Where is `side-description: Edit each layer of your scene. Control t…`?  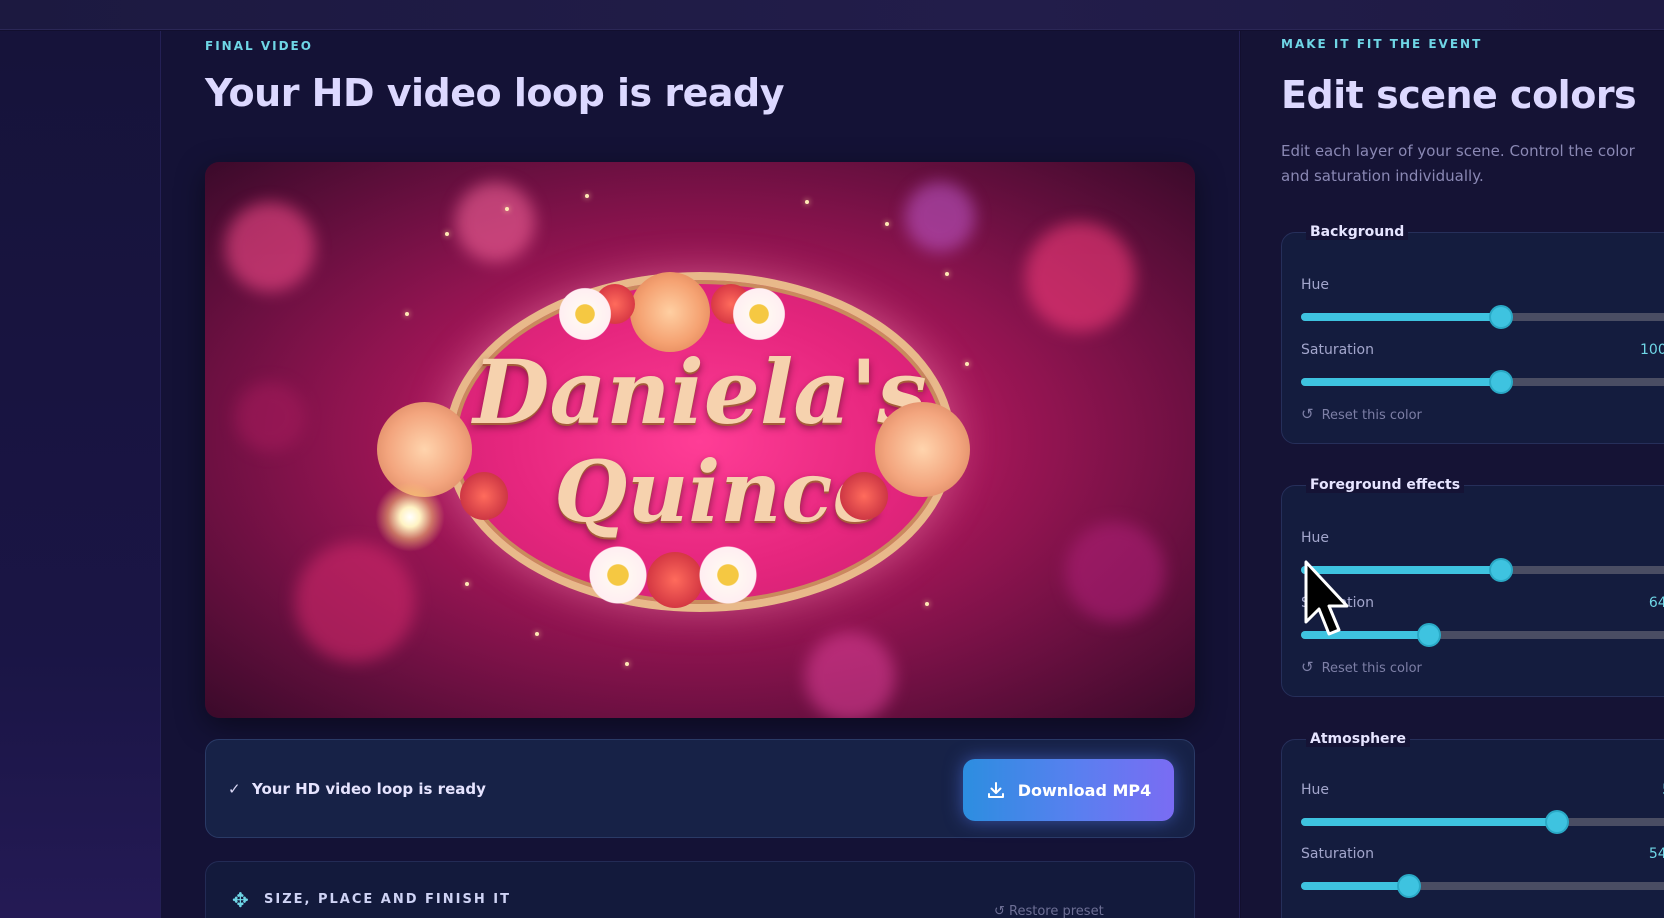 side-description: Edit each layer of your scene. Control t… is located at coordinates (1458, 163).